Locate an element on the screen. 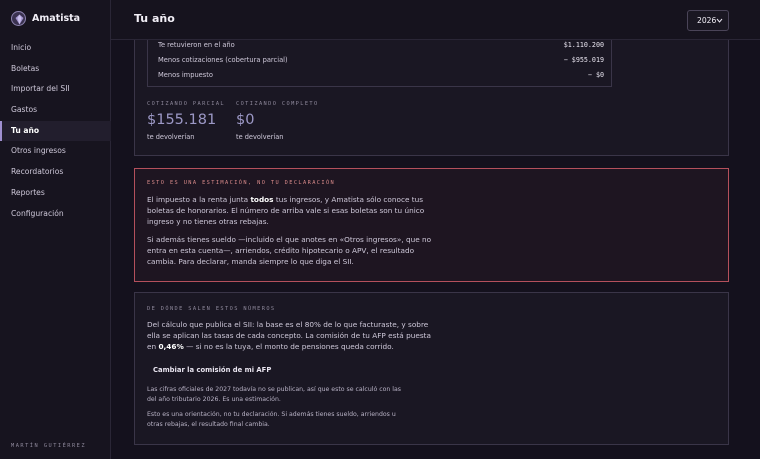  row-value: − $0 is located at coordinates (595, 75).